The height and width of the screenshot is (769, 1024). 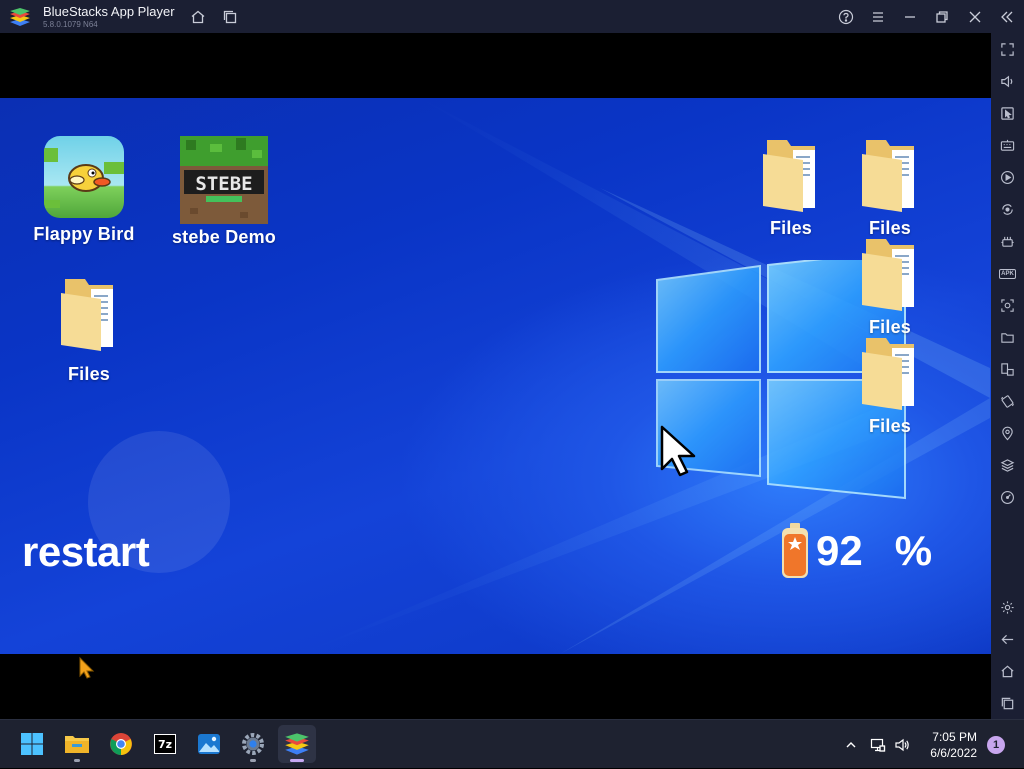 What do you see at coordinates (1007, 177) in the screenshot?
I see `macro-play-icon` at bounding box center [1007, 177].